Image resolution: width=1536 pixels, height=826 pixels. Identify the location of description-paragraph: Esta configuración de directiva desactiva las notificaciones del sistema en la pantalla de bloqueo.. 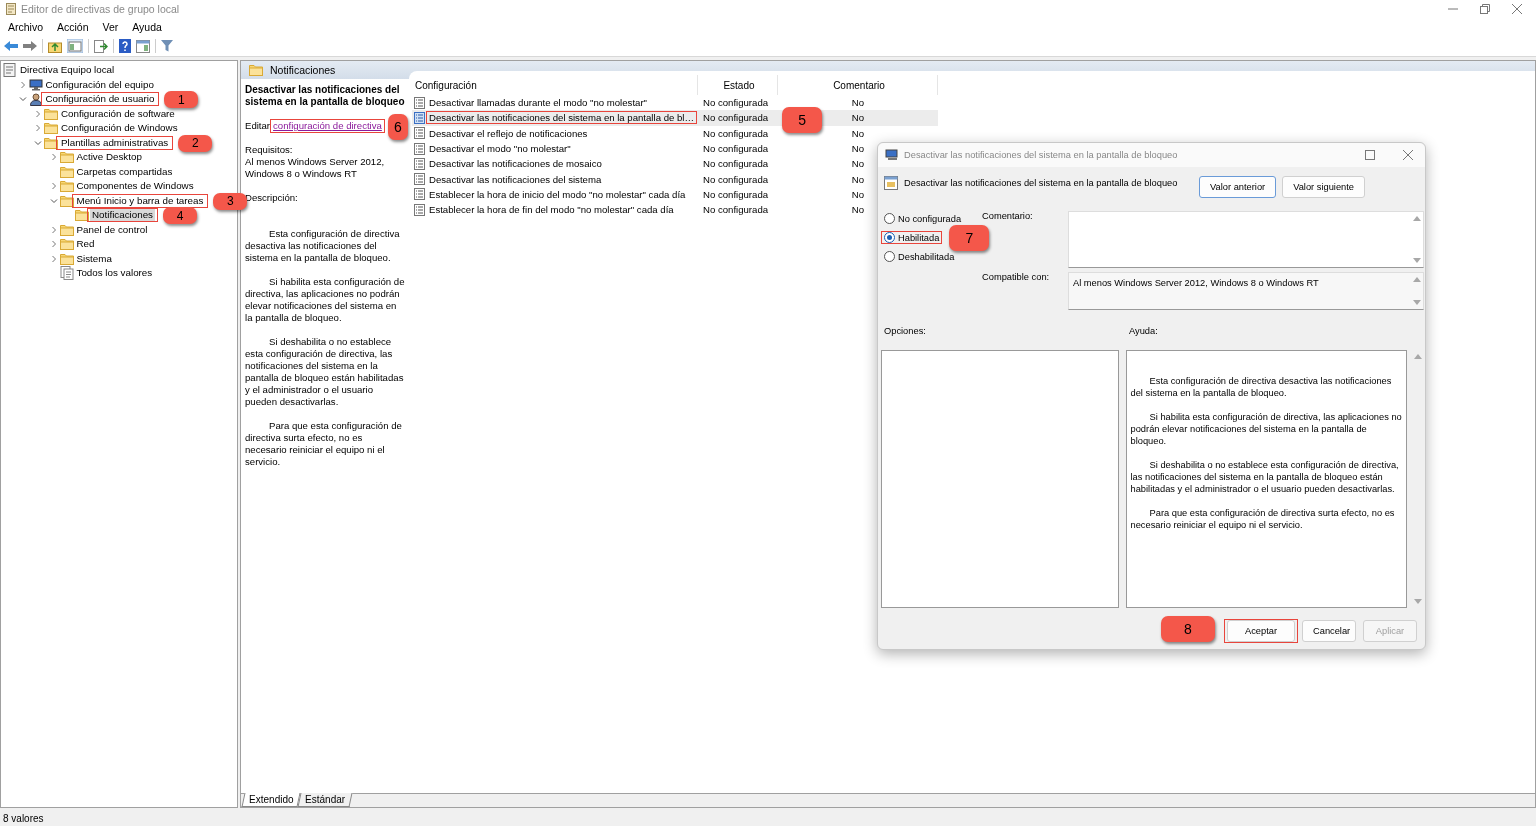
(323, 246).